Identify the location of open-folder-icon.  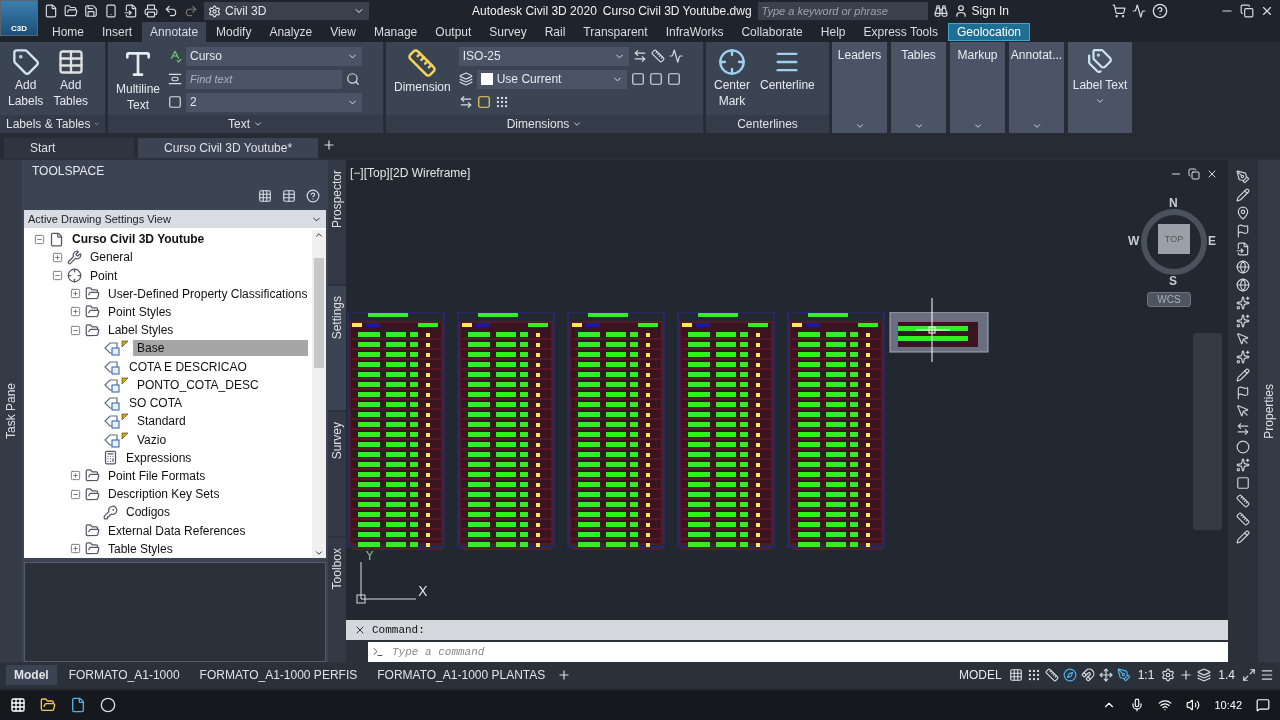
(71, 11).